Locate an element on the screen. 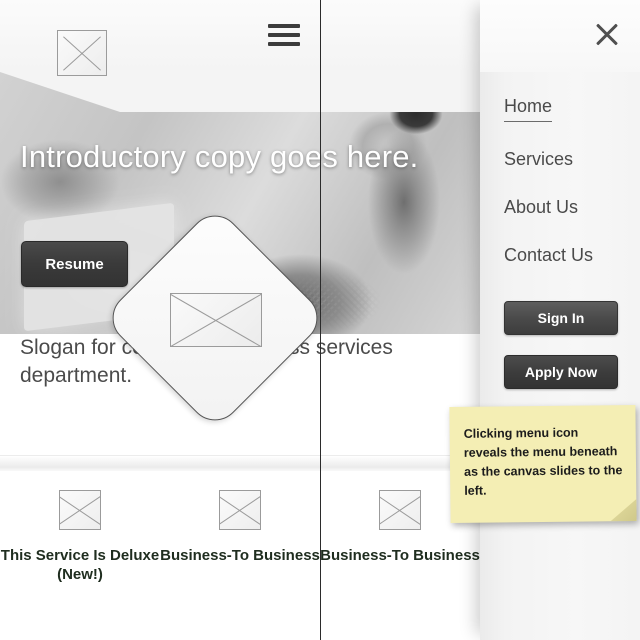  menu-item-services: Services is located at coordinates (538, 159).